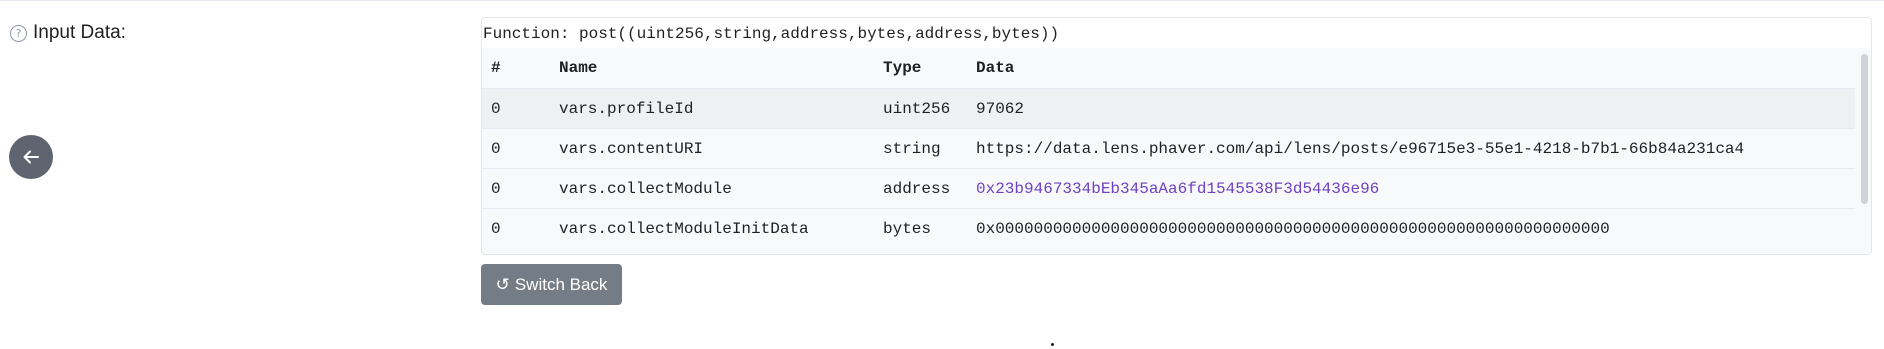  Describe the element at coordinates (561, 284) in the screenshot. I see `switch-back-label: Switch Back` at that location.